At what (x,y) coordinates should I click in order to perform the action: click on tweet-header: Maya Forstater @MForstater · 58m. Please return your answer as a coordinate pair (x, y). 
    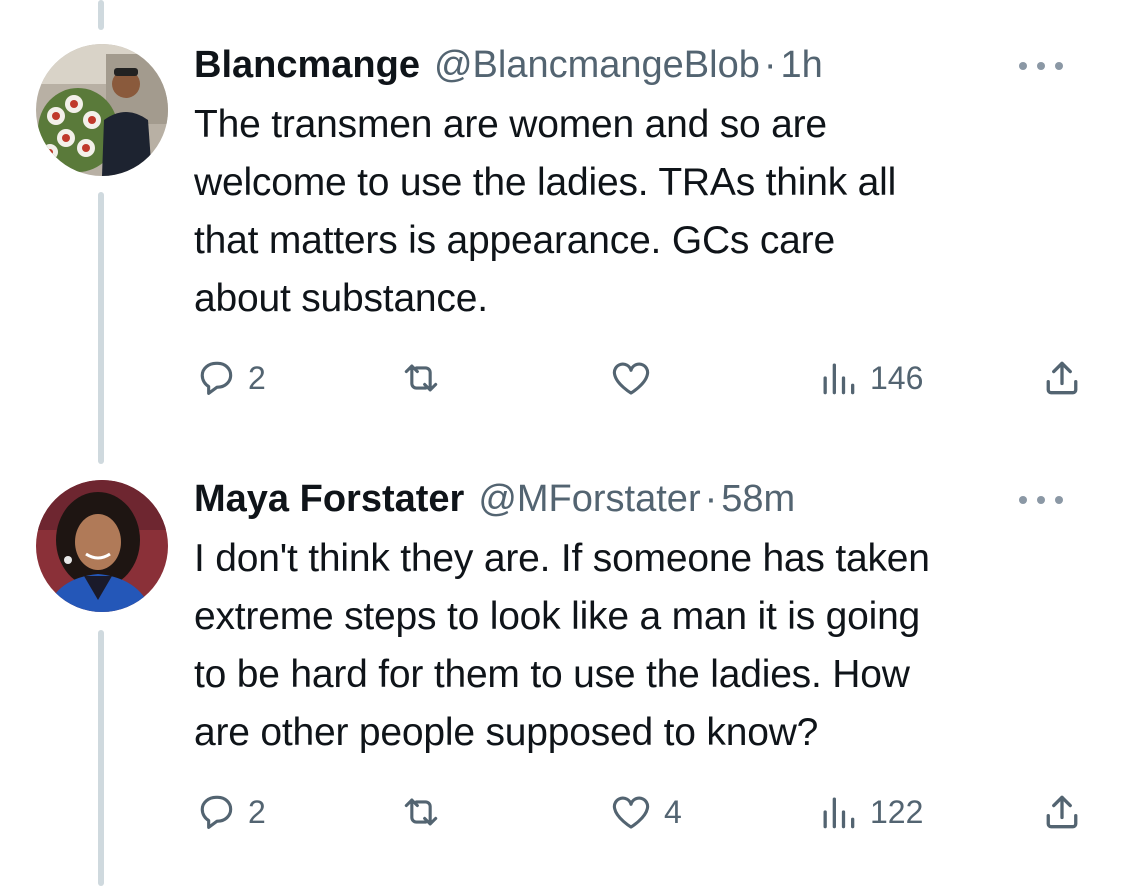
    Looking at the image, I should click on (494, 499).